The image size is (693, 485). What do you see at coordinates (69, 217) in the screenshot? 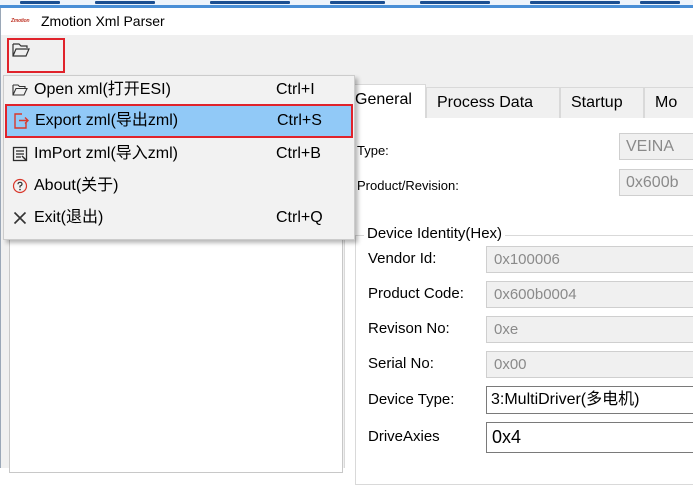
I see `menu-item-label: Exit(退出)` at bounding box center [69, 217].